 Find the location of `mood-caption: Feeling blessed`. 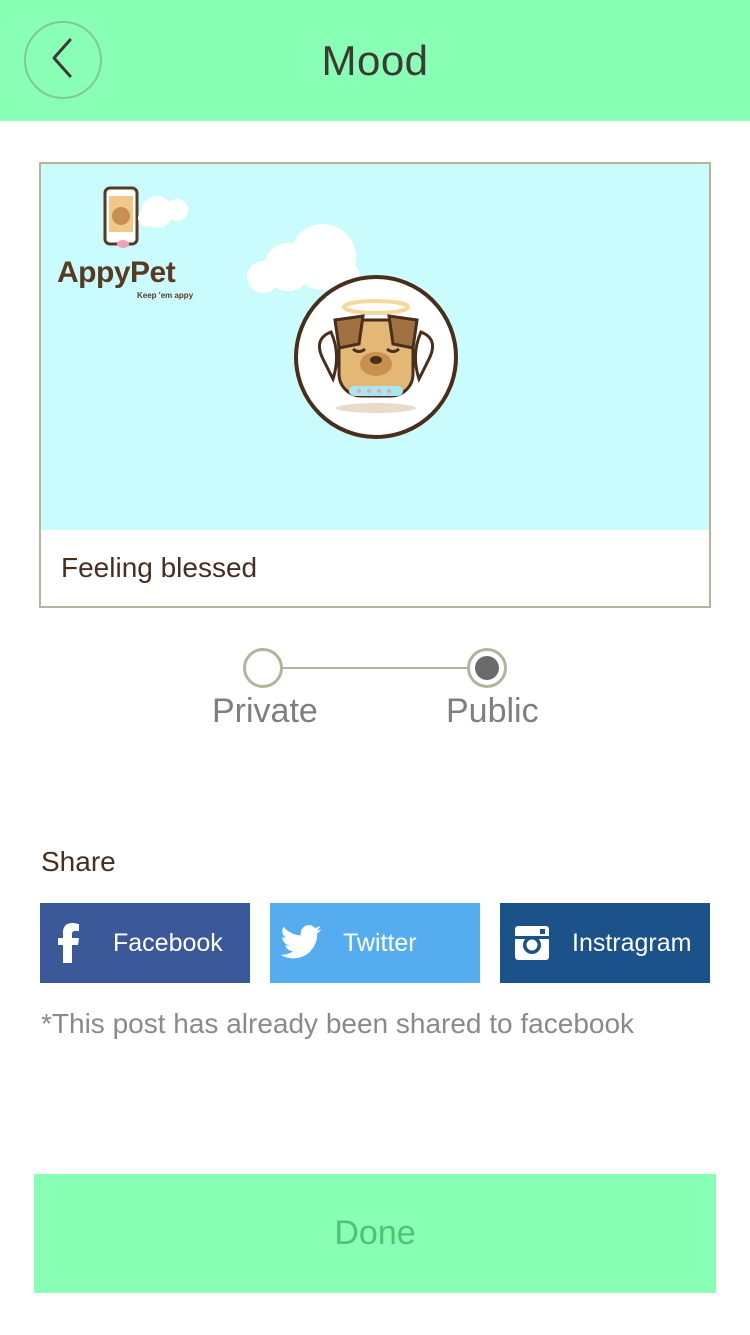

mood-caption: Feeling blessed is located at coordinates (159, 567).